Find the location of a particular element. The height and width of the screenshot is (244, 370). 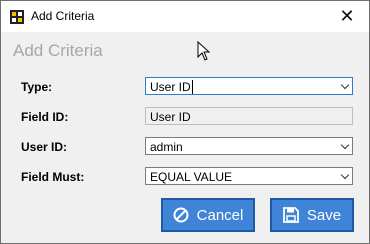

user-id-select: admin is located at coordinates (249, 146).